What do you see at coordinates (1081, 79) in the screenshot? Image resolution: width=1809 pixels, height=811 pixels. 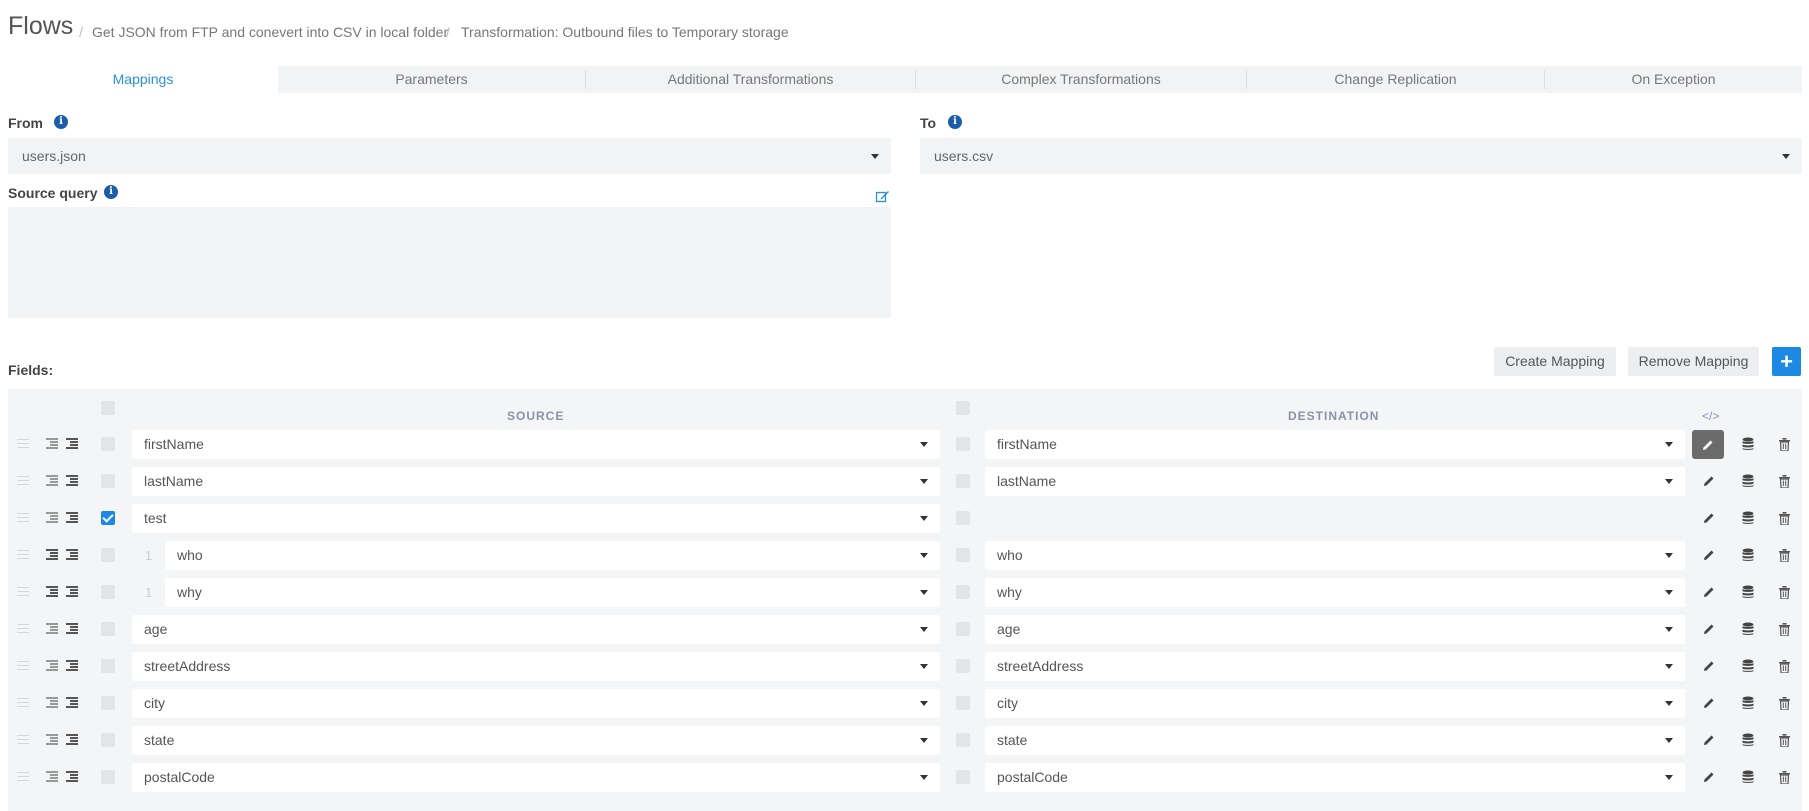 I see `tab-complex-transformations: Complex Transformations` at bounding box center [1081, 79].